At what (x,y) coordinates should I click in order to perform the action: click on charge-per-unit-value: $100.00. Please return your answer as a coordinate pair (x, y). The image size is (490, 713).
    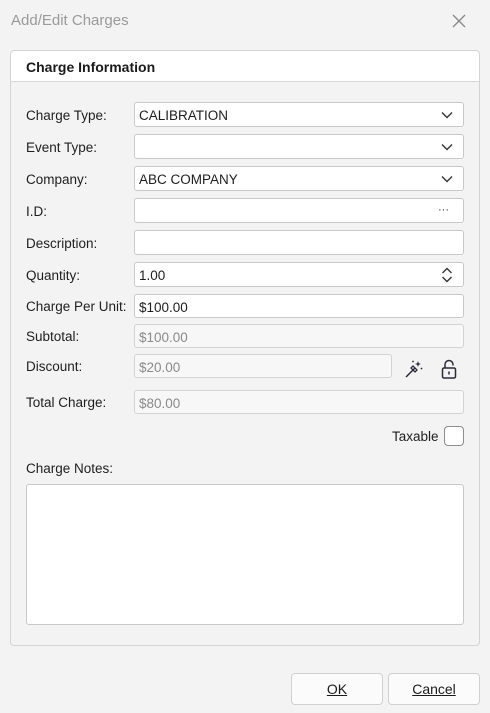
    Looking at the image, I should click on (163, 307).